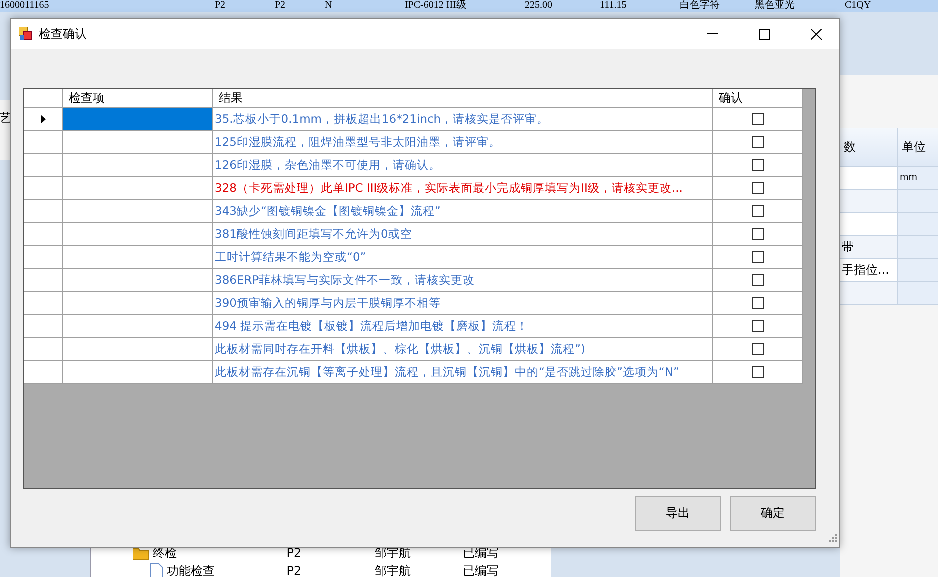  What do you see at coordinates (463, 372) in the screenshot?
I see `table-cell: 此板材需存在沉铜【等离子处理】流程，且沉铜【沉铜】中的“是否跳过除胶”选项为“N”` at bounding box center [463, 372].